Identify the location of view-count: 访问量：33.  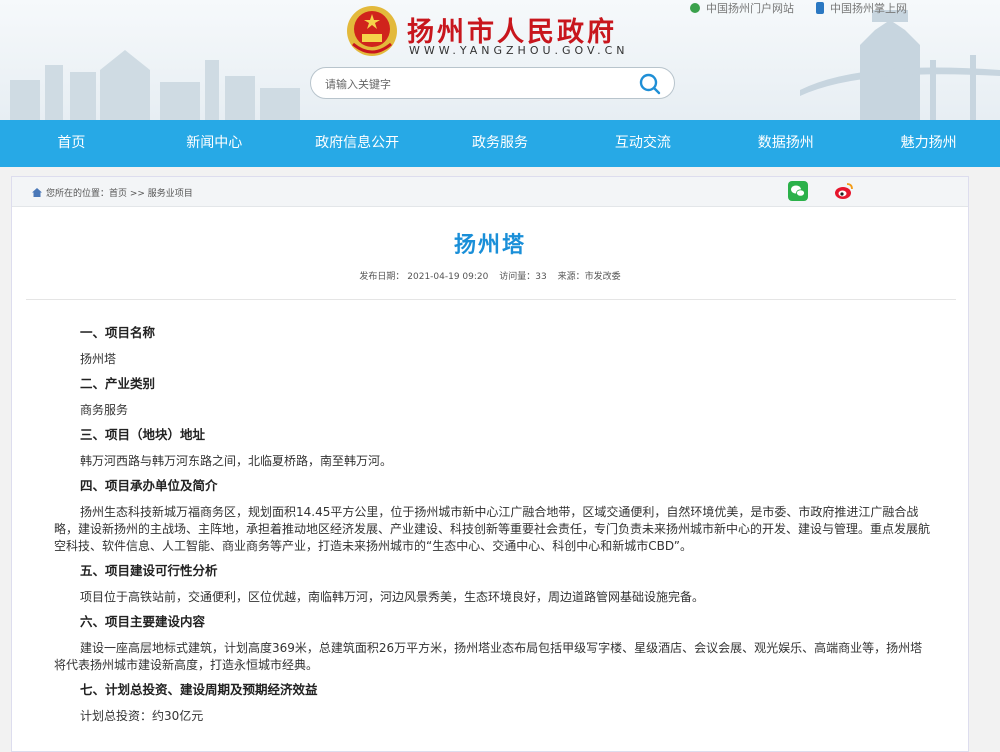
(523, 277).